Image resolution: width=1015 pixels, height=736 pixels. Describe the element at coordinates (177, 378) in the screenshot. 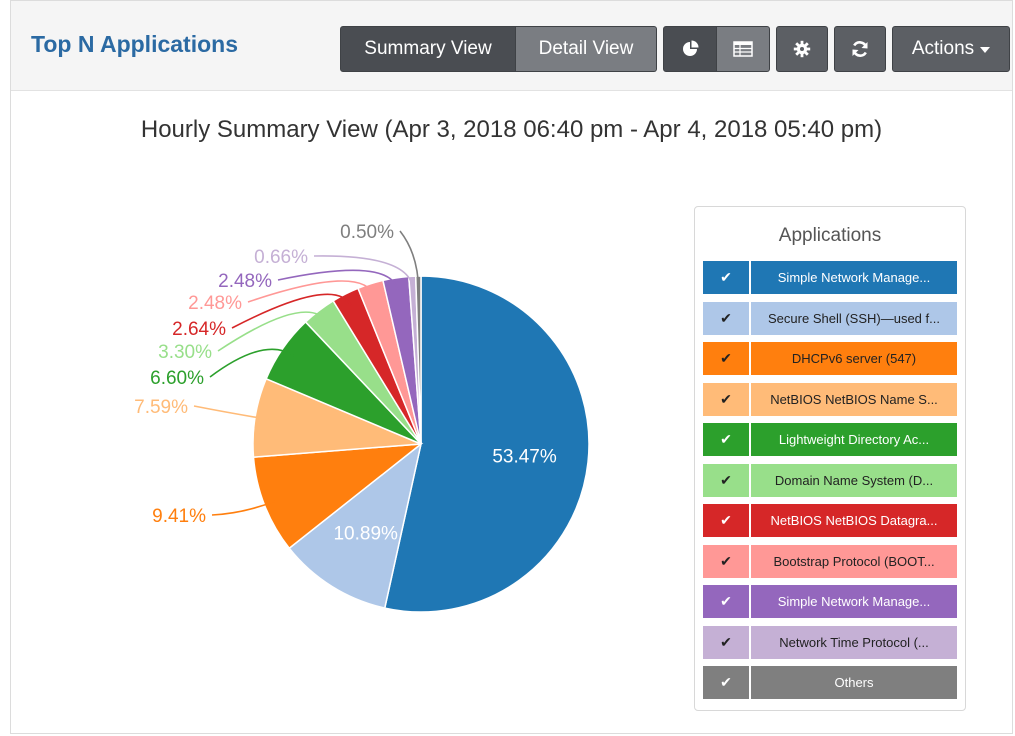

I see `pie-slice-label-4: 6.60%` at that location.